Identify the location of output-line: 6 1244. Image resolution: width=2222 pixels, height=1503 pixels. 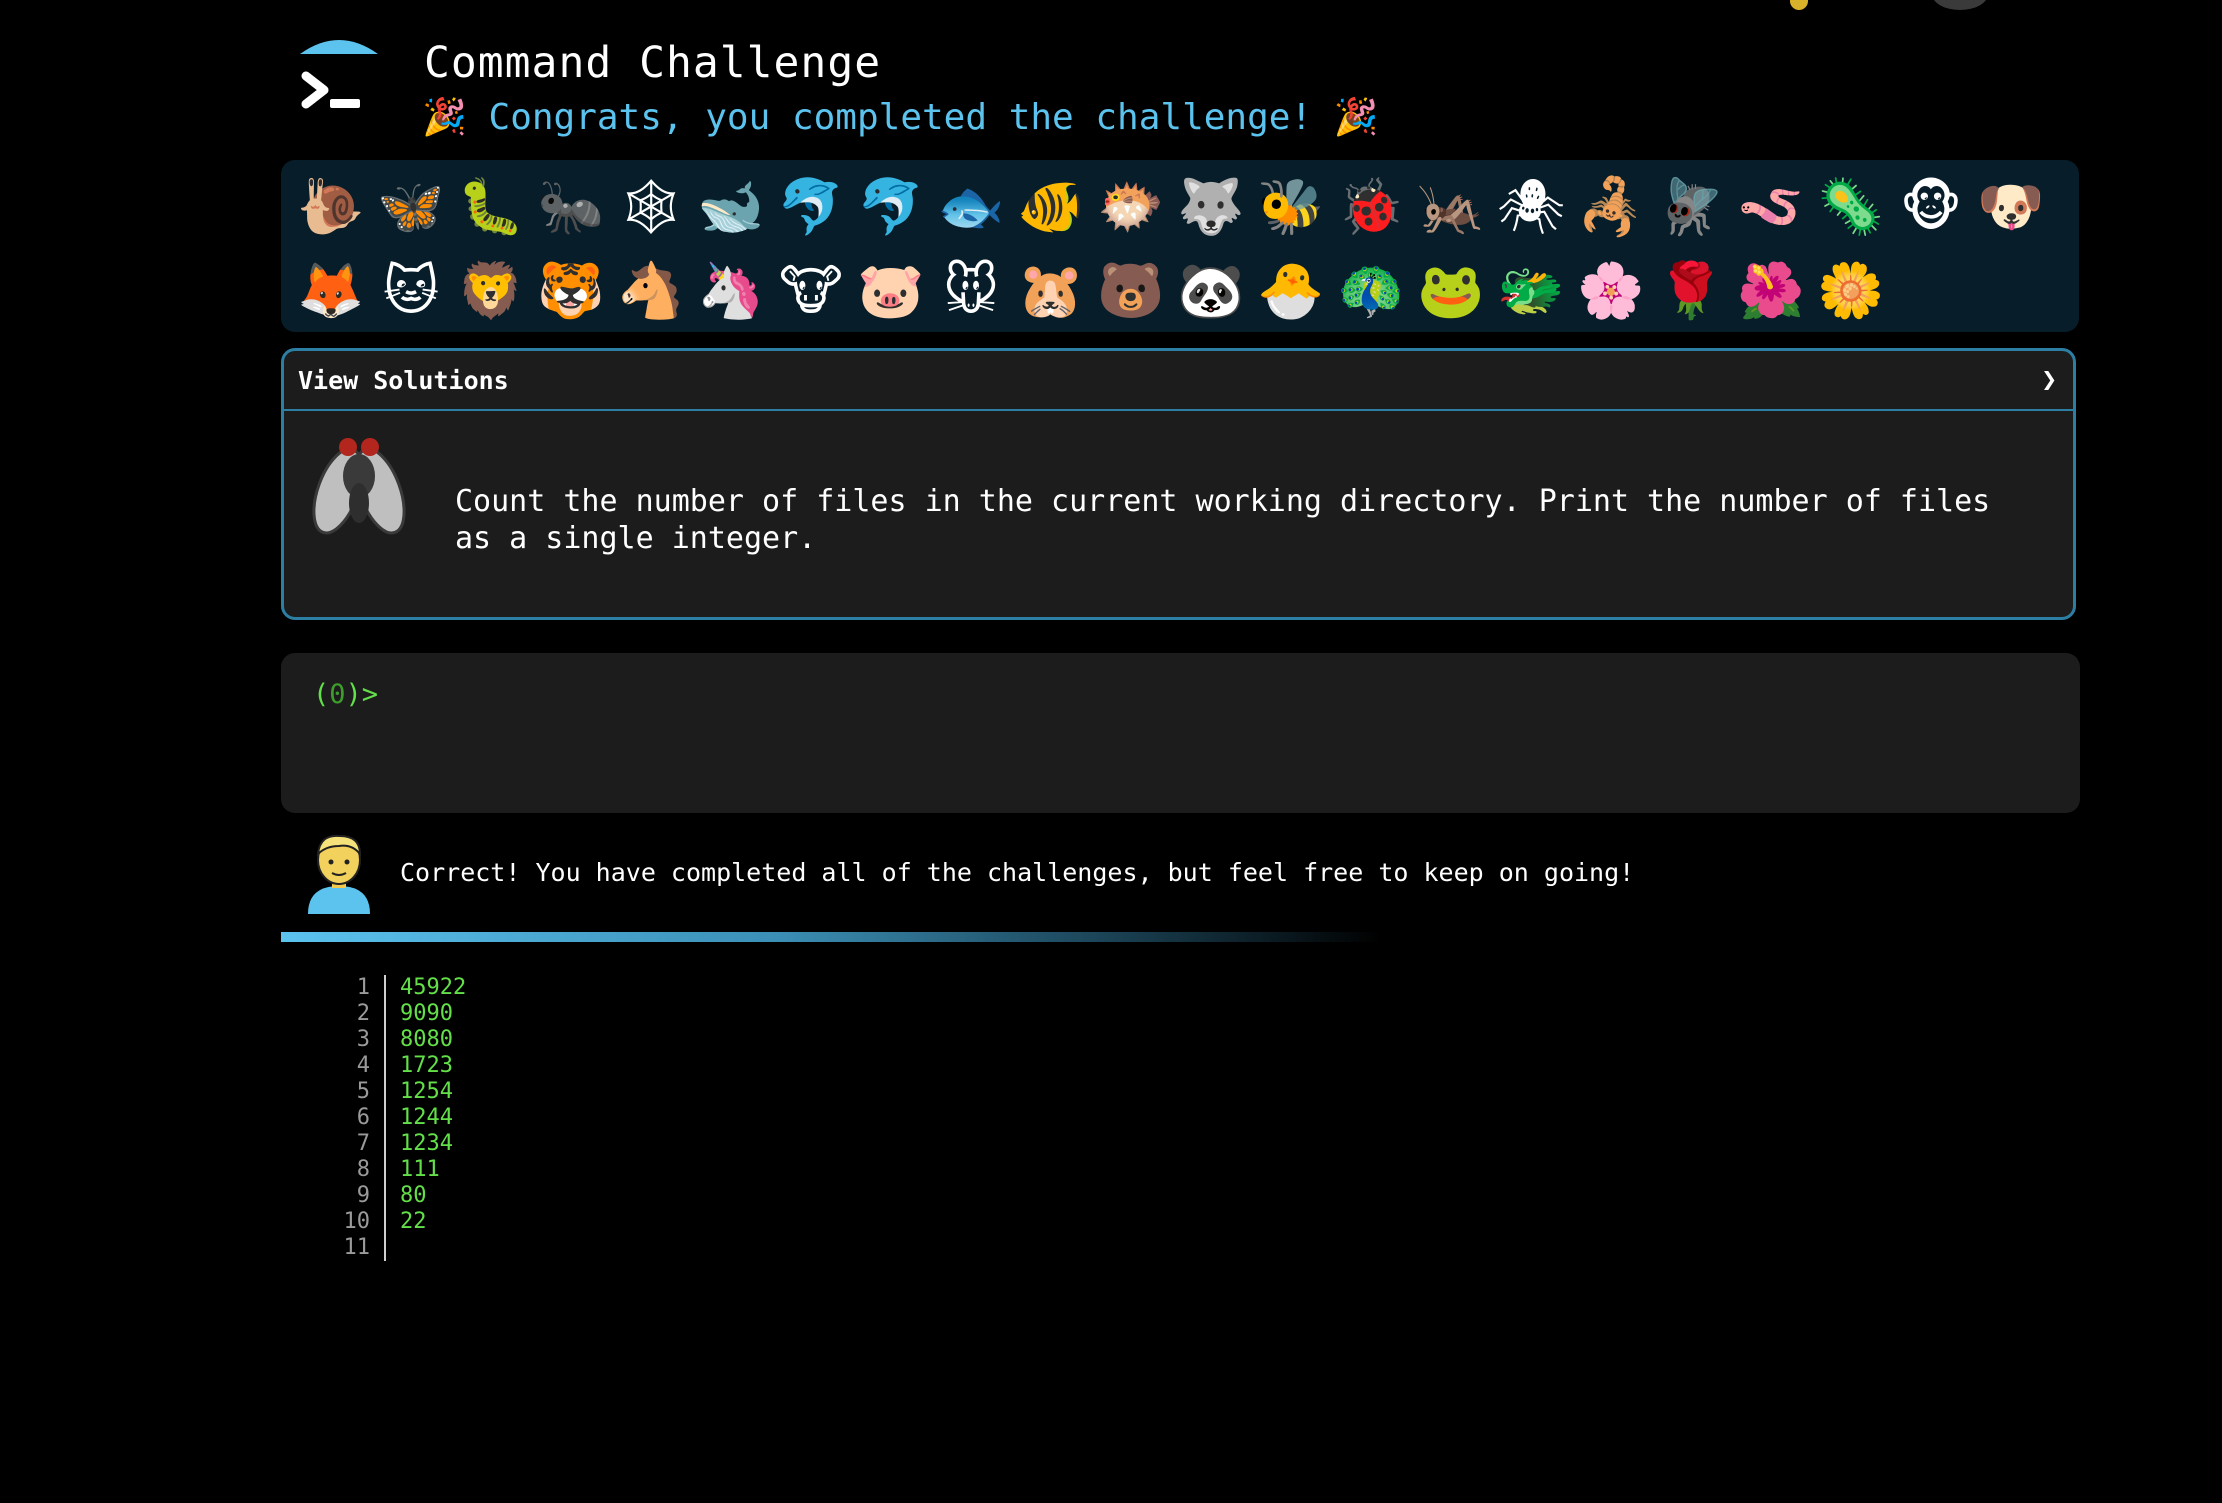
(393, 1118).